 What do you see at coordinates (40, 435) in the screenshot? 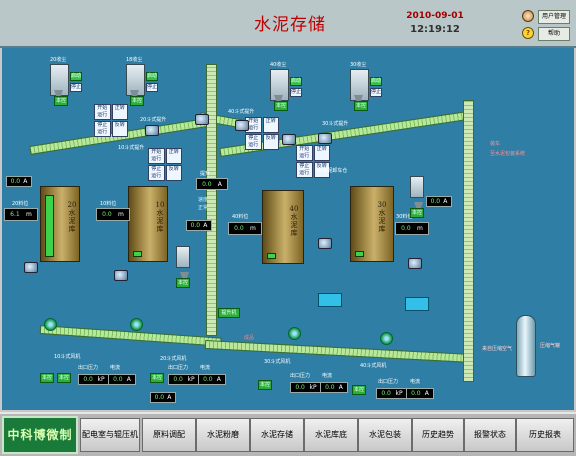
I see `company-logo: 中科博微制` at bounding box center [40, 435].